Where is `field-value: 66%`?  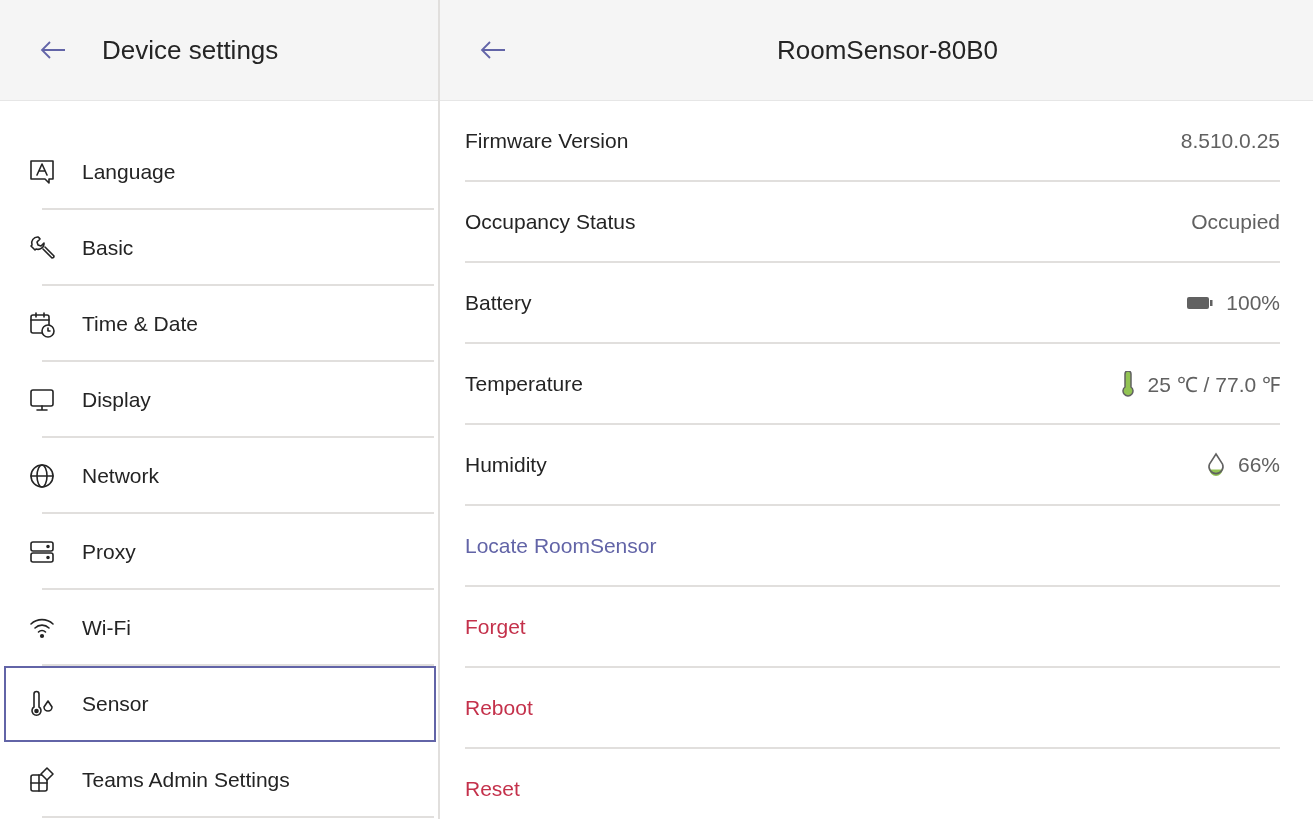 field-value: 66% is located at coordinates (1258, 464).